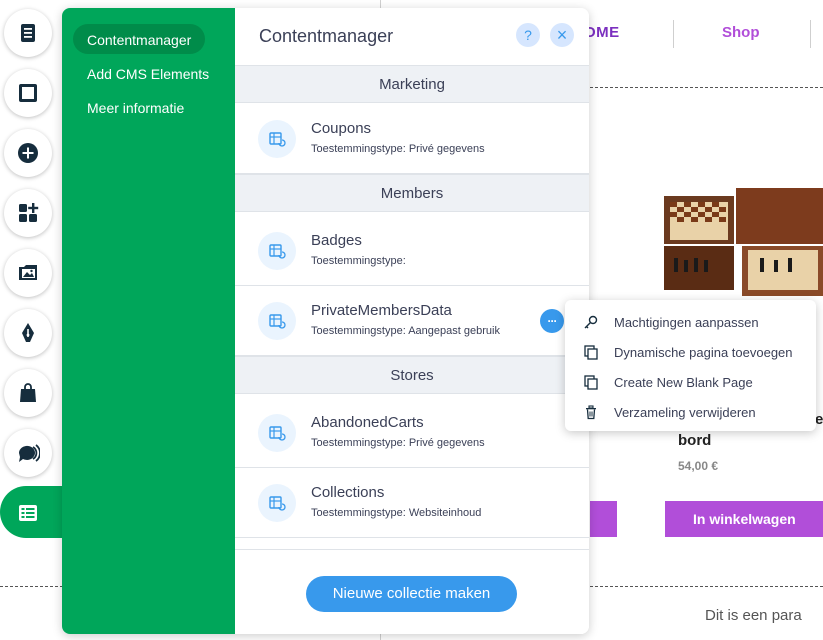  I want to click on background-button, so click(28, 93).